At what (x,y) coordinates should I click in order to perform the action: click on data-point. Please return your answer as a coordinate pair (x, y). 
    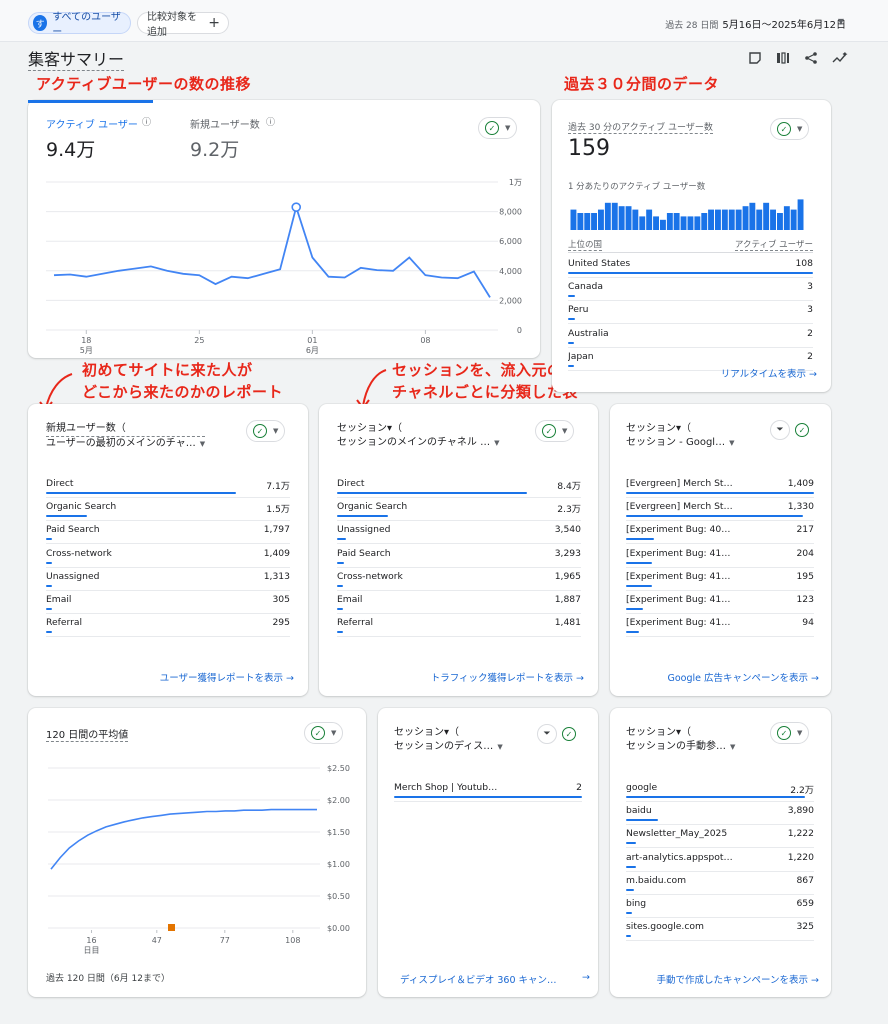
    Looking at the image, I should click on (296, 207).